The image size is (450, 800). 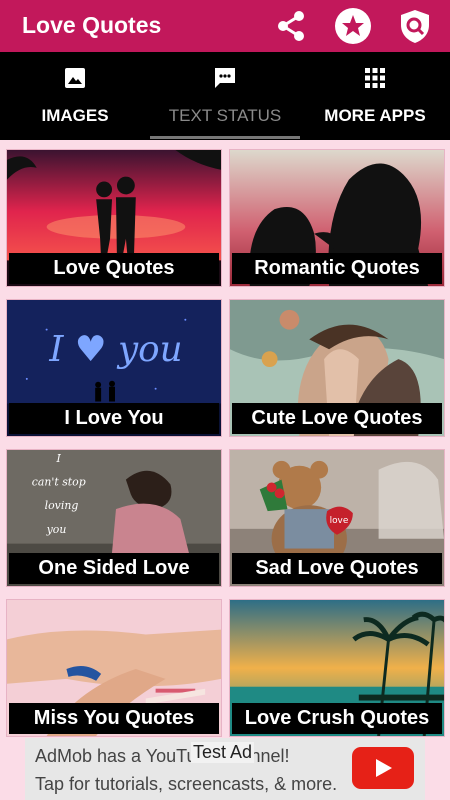 What do you see at coordinates (337, 668) in the screenshot?
I see `card-love-crush-quotes: Love Crush Quotes` at bounding box center [337, 668].